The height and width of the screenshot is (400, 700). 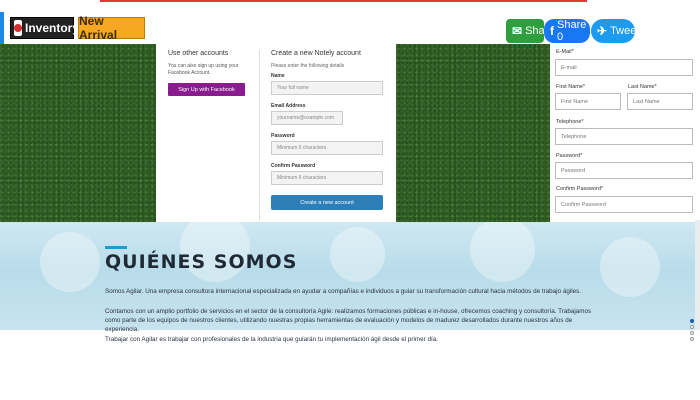 I want to click on email-label: Email Address, so click(x=288, y=106).